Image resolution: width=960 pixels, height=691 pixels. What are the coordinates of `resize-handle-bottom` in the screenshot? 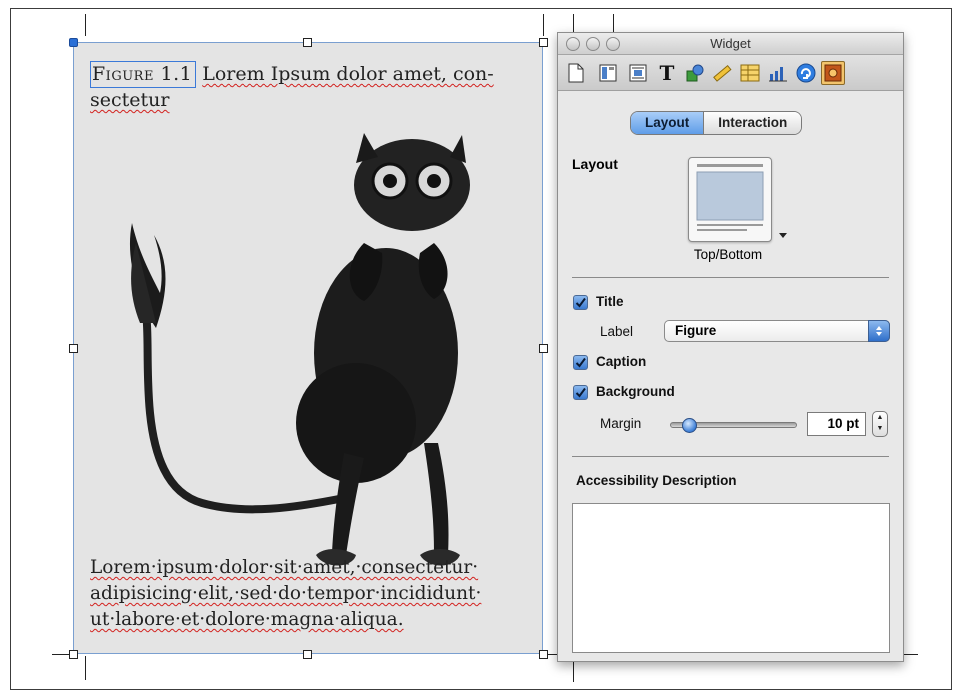 It's located at (307, 654).